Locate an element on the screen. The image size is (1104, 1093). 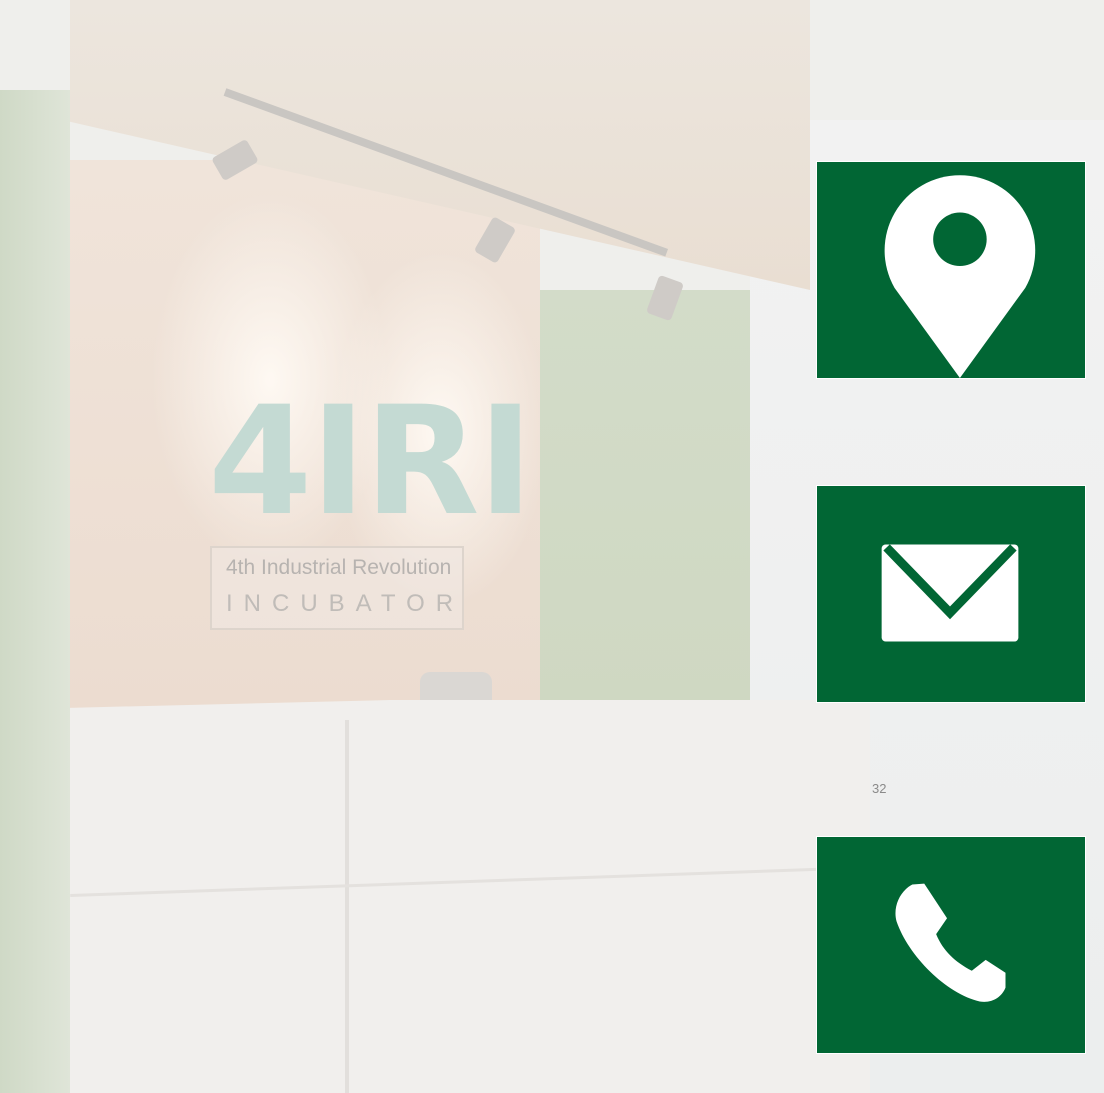
phone-tile is located at coordinates (951, 945).